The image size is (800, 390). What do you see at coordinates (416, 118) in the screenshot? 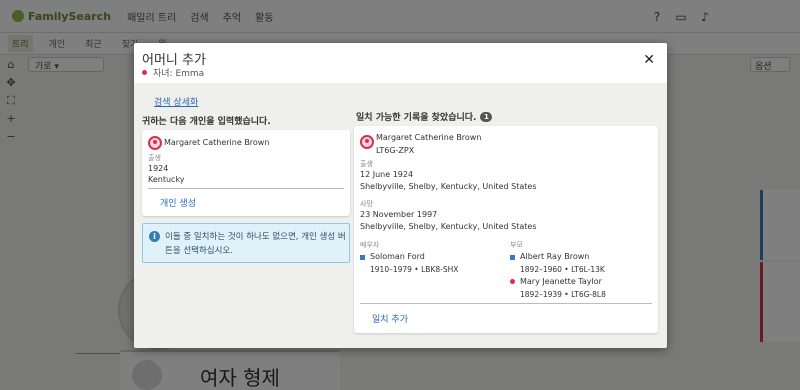
I see `matches-heading-text: 일치 가능한 기록을 찾았습니다.` at bounding box center [416, 118].